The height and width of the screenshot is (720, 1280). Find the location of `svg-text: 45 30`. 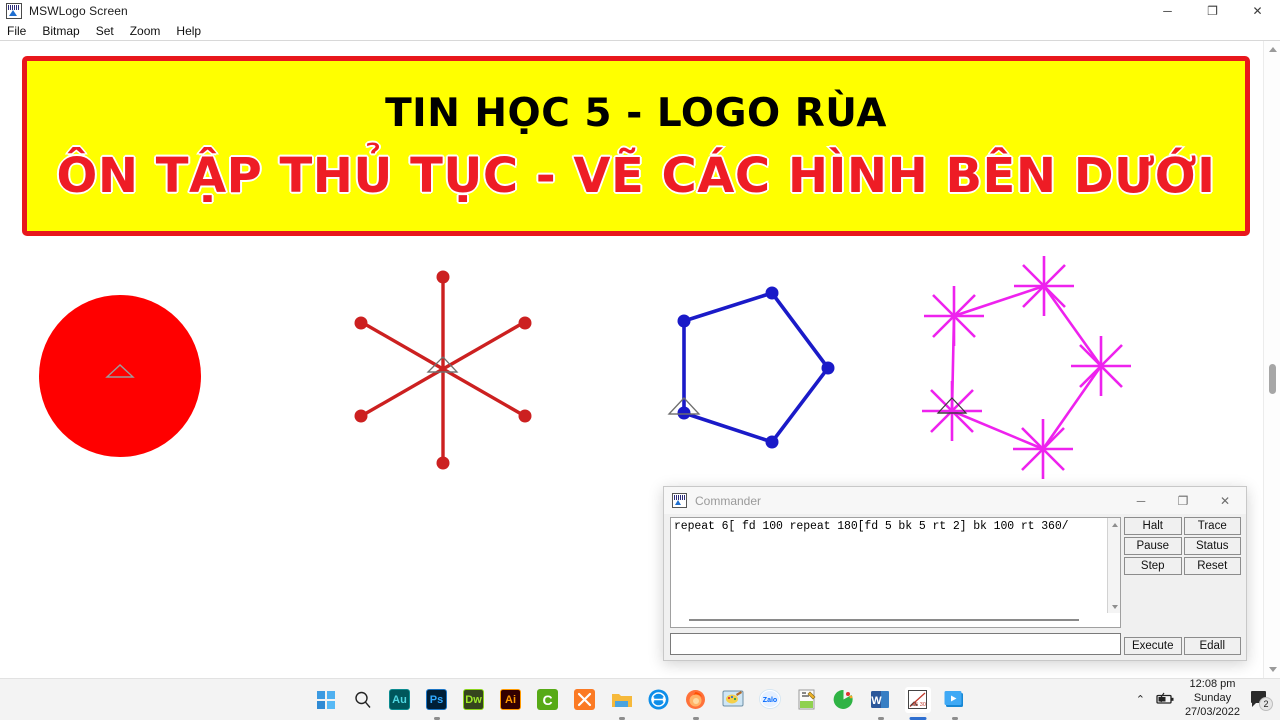

svg-text: 45 30 is located at coordinates (919, 705).